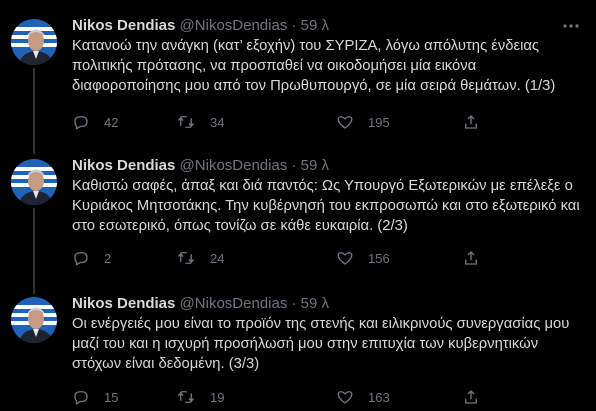 The image size is (596, 411). I want to click on reply-count: 15, so click(111, 397).